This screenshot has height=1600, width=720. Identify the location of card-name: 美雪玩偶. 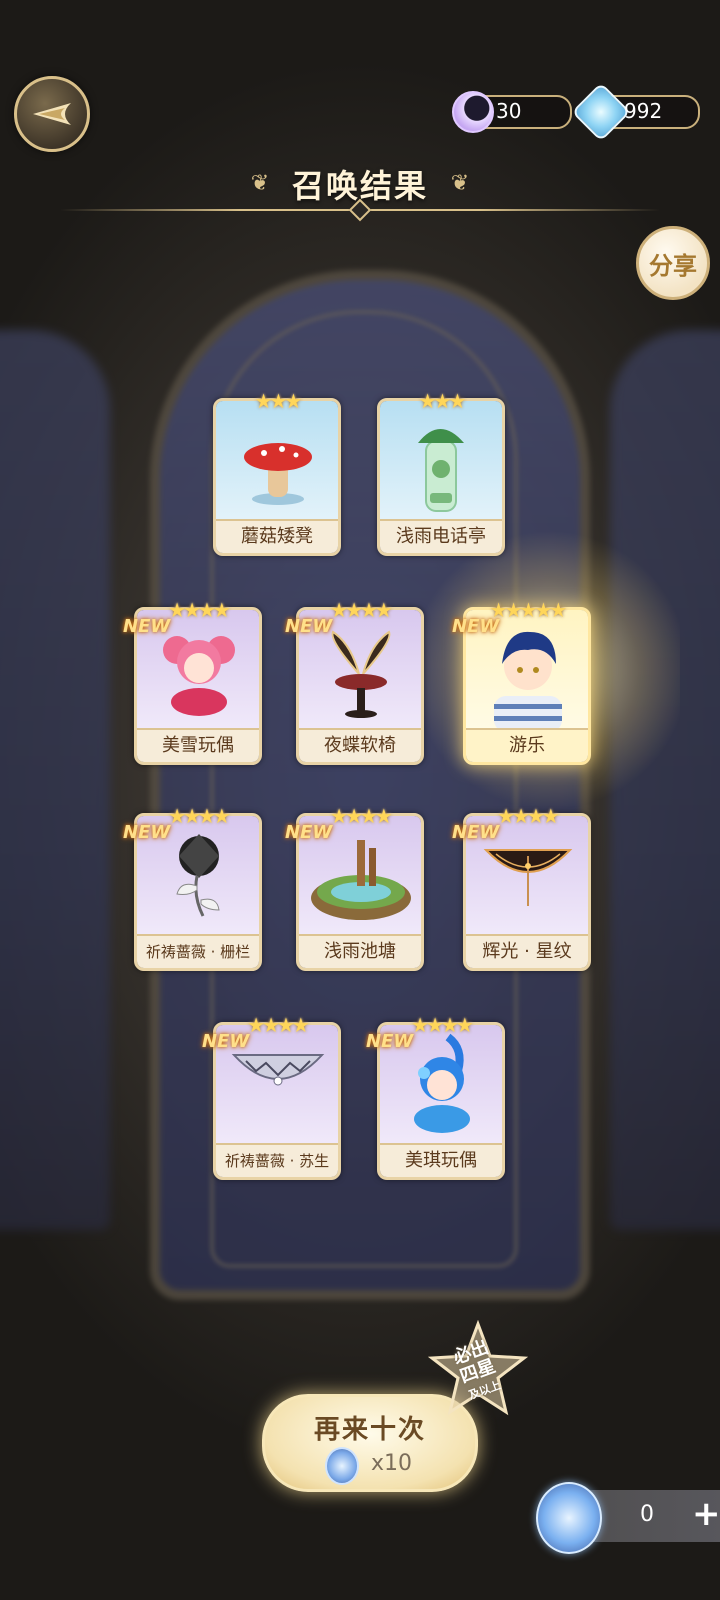
(198, 745).